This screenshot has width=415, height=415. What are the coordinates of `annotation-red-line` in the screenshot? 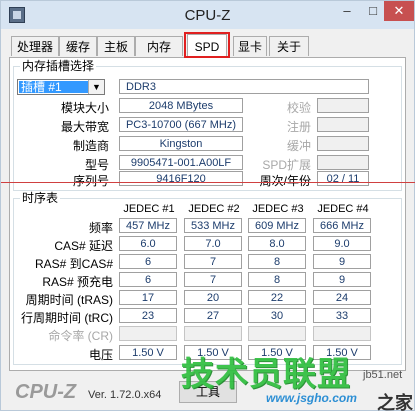 It's located at (208, 182).